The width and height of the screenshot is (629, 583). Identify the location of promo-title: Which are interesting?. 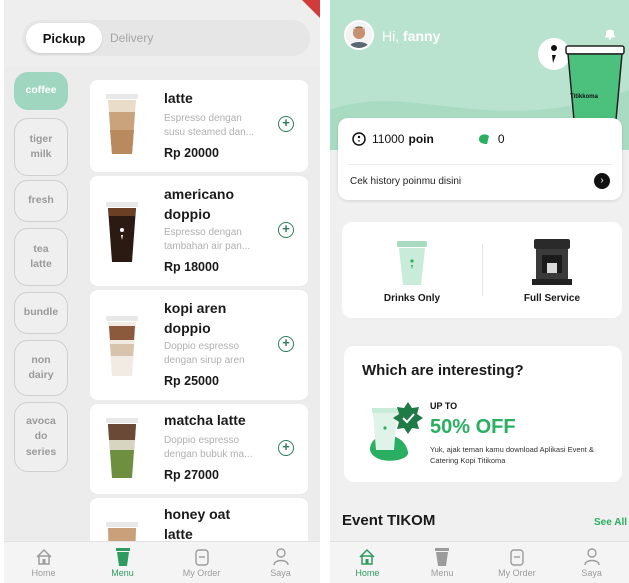
(443, 370).